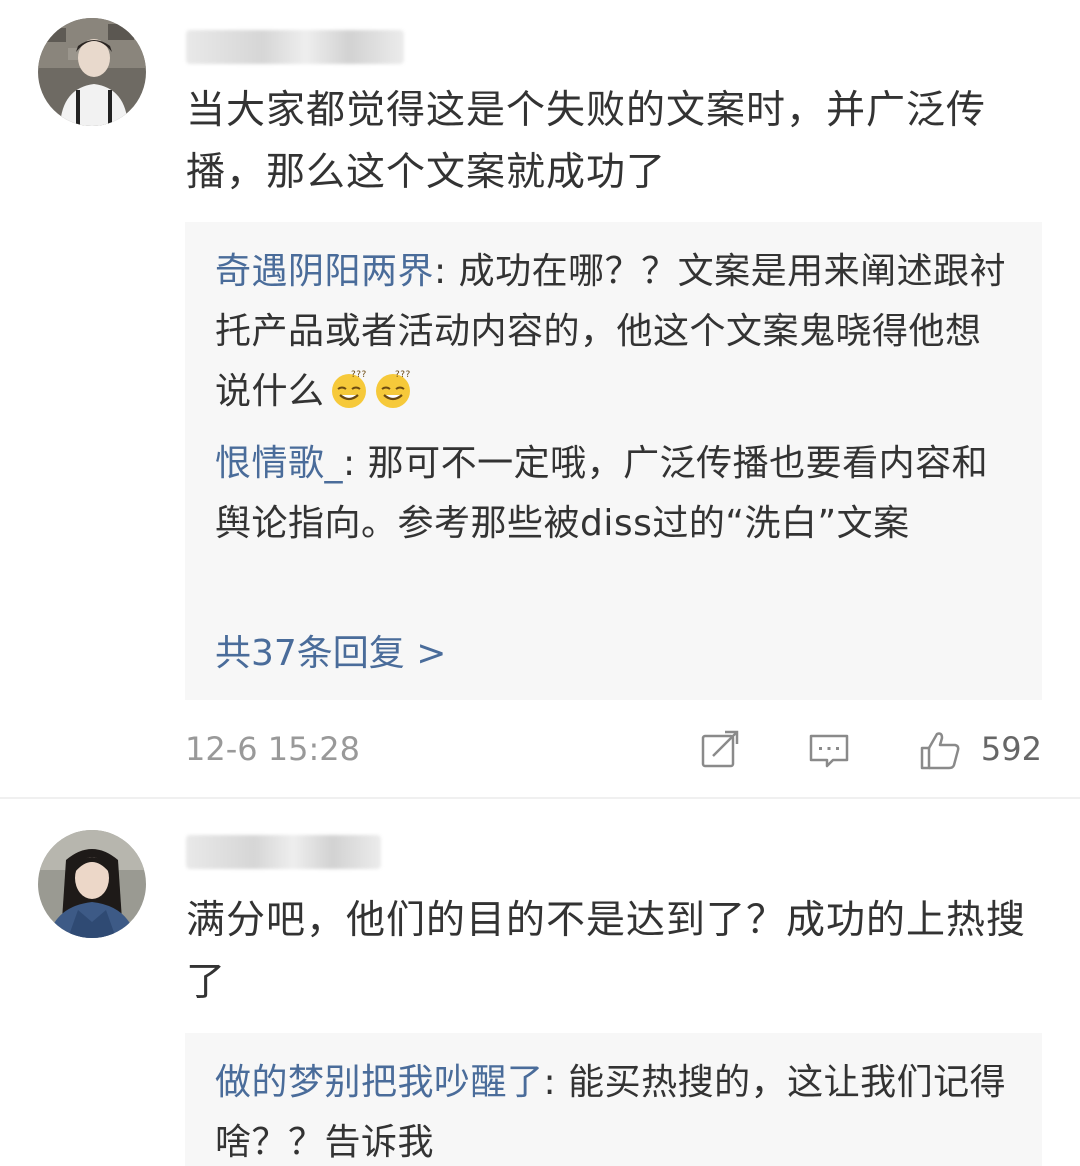  I want to click on comment-text: 当大家都觉得这是个失败的文案时，并广泛传播，那么这个文案就成功了, so click(586, 141).